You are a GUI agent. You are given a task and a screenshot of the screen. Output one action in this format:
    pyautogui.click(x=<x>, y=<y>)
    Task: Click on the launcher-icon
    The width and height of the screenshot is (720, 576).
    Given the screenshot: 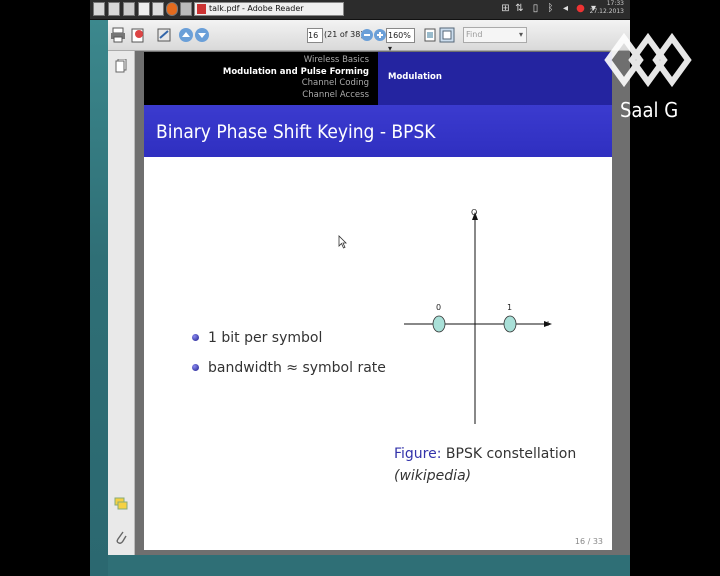 What is the action you would take?
    pyautogui.click(x=186, y=9)
    